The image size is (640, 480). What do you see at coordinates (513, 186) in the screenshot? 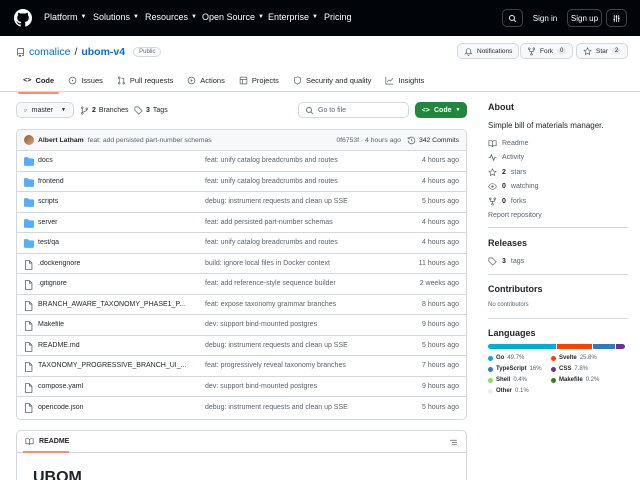
I see `watching-link: 0 watching` at bounding box center [513, 186].